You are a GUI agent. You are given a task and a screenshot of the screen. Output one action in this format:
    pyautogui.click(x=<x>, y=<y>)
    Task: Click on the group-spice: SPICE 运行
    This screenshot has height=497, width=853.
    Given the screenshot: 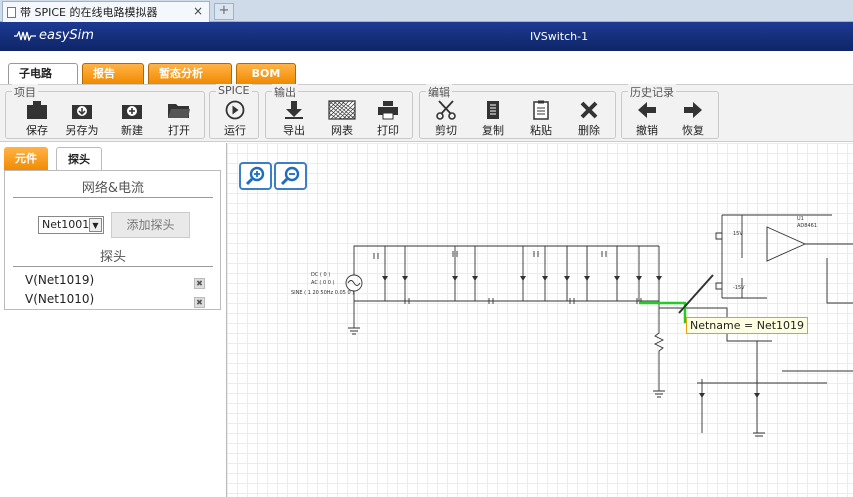 What is the action you would take?
    pyautogui.click(x=234, y=111)
    